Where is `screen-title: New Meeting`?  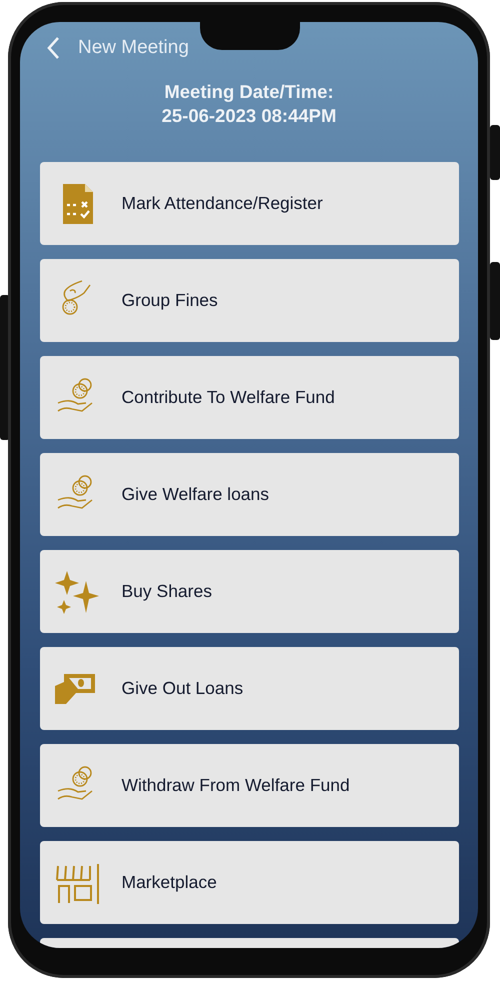
screen-title: New Meeting is located at coordinates (133, 48).